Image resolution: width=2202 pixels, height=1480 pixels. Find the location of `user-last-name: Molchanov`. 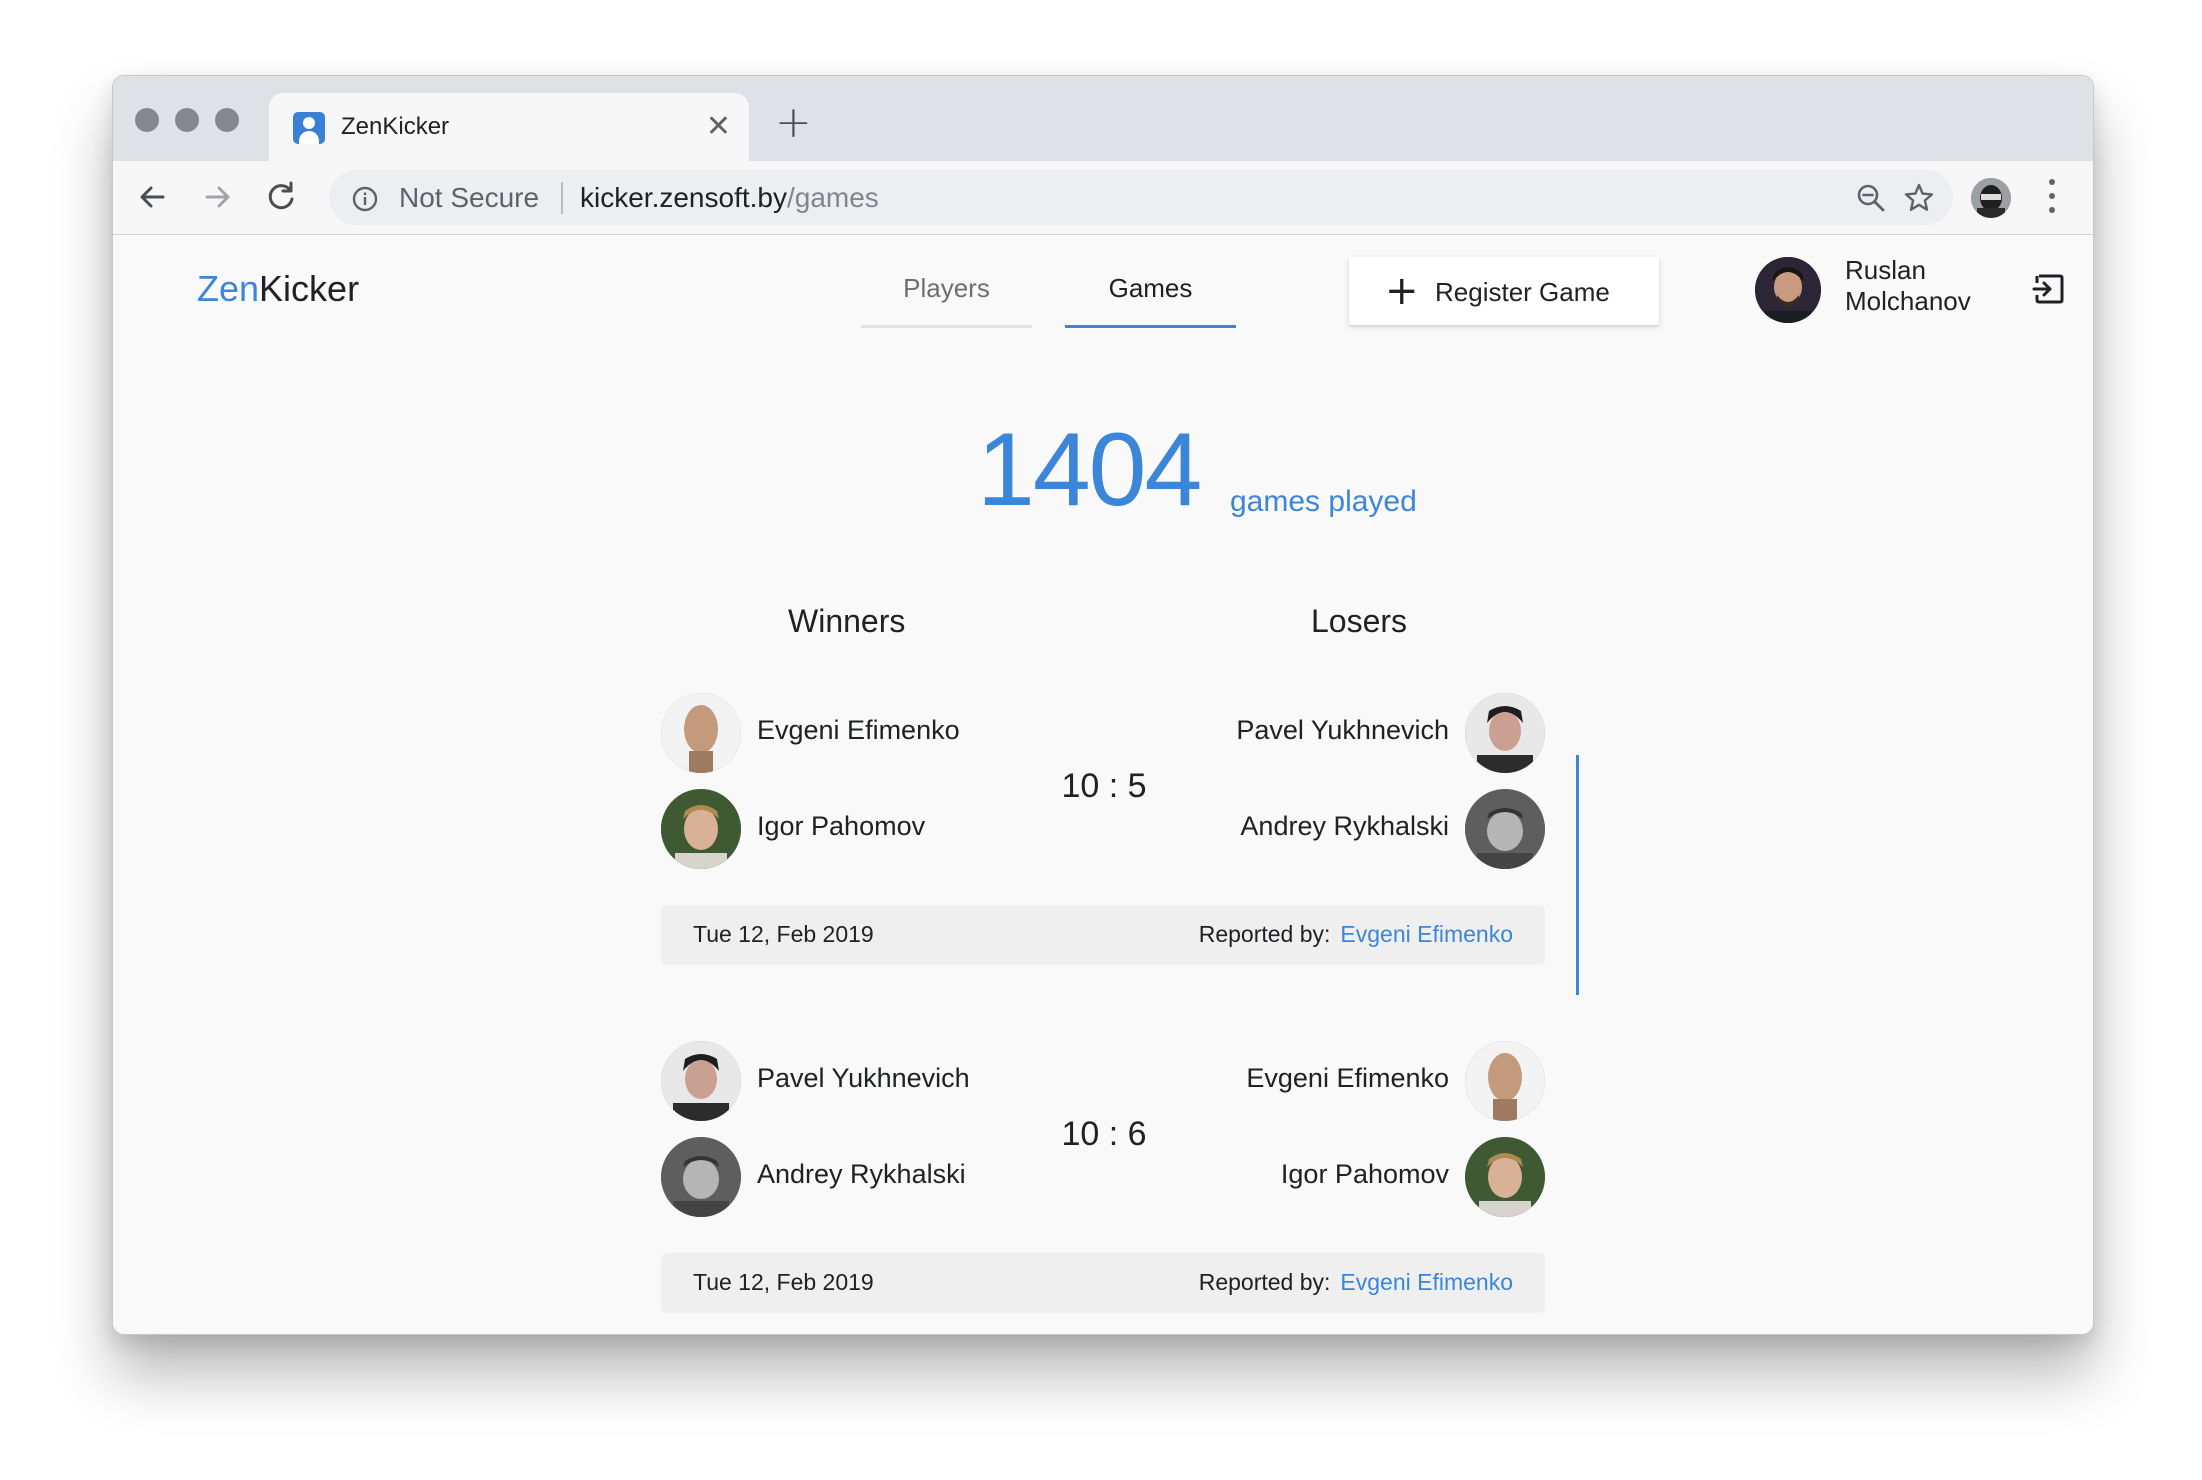

user-last-name: Molchanov is located at coordinates (1908, 301).